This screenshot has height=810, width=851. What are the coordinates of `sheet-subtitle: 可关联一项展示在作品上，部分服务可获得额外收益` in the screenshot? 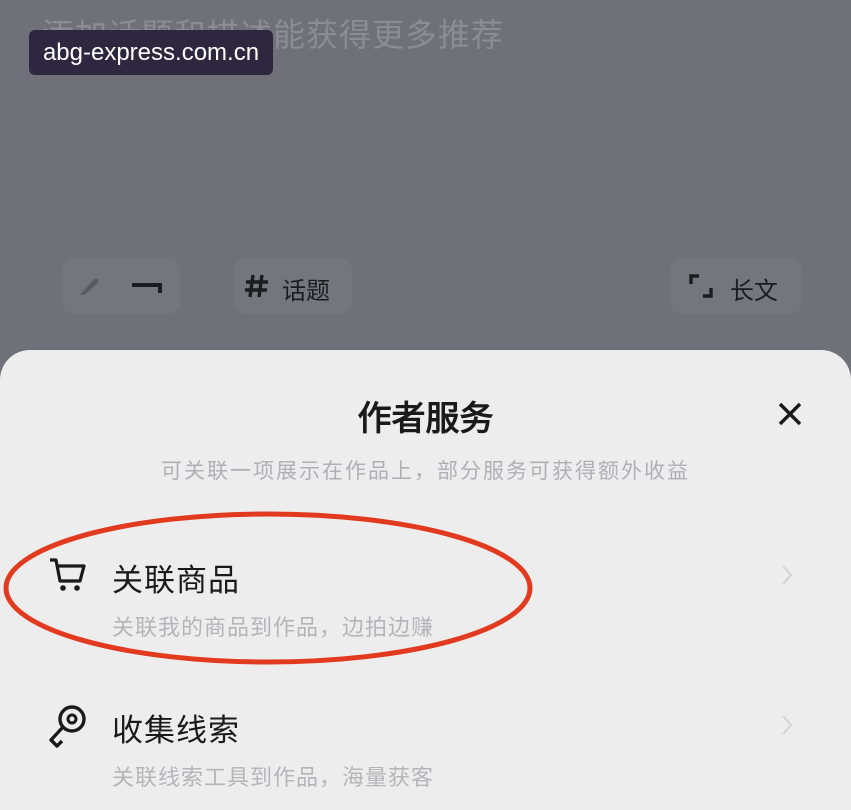 It's located at (425, 471).